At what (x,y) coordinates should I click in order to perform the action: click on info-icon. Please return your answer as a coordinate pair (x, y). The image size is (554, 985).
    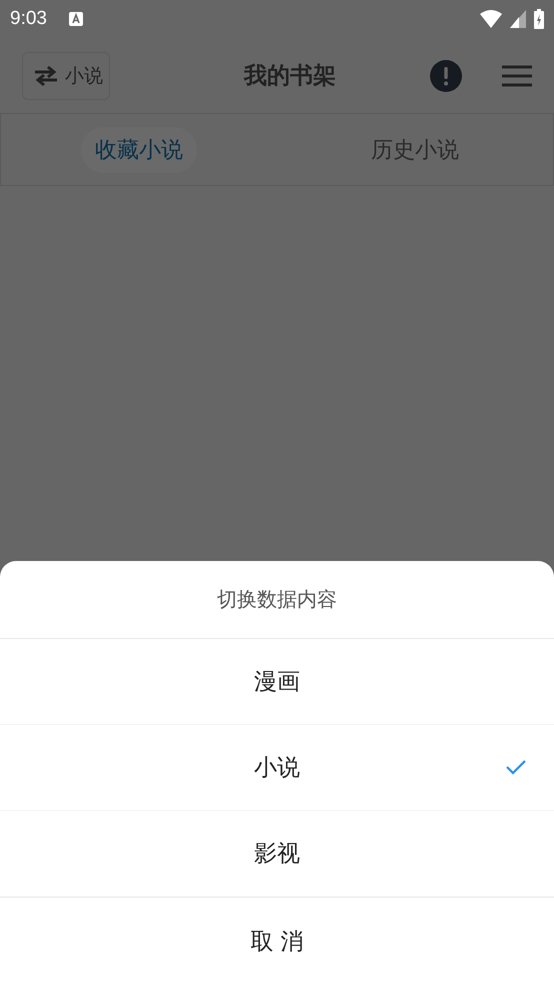
    Looking at the image, I should click on (446, 76).